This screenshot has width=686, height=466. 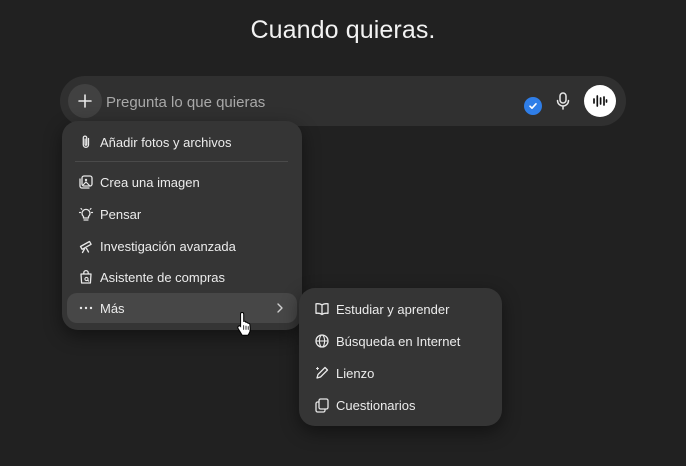 I want to click on submenu-item-label: Búsqueda en Internet, so click(x=398, y=341).